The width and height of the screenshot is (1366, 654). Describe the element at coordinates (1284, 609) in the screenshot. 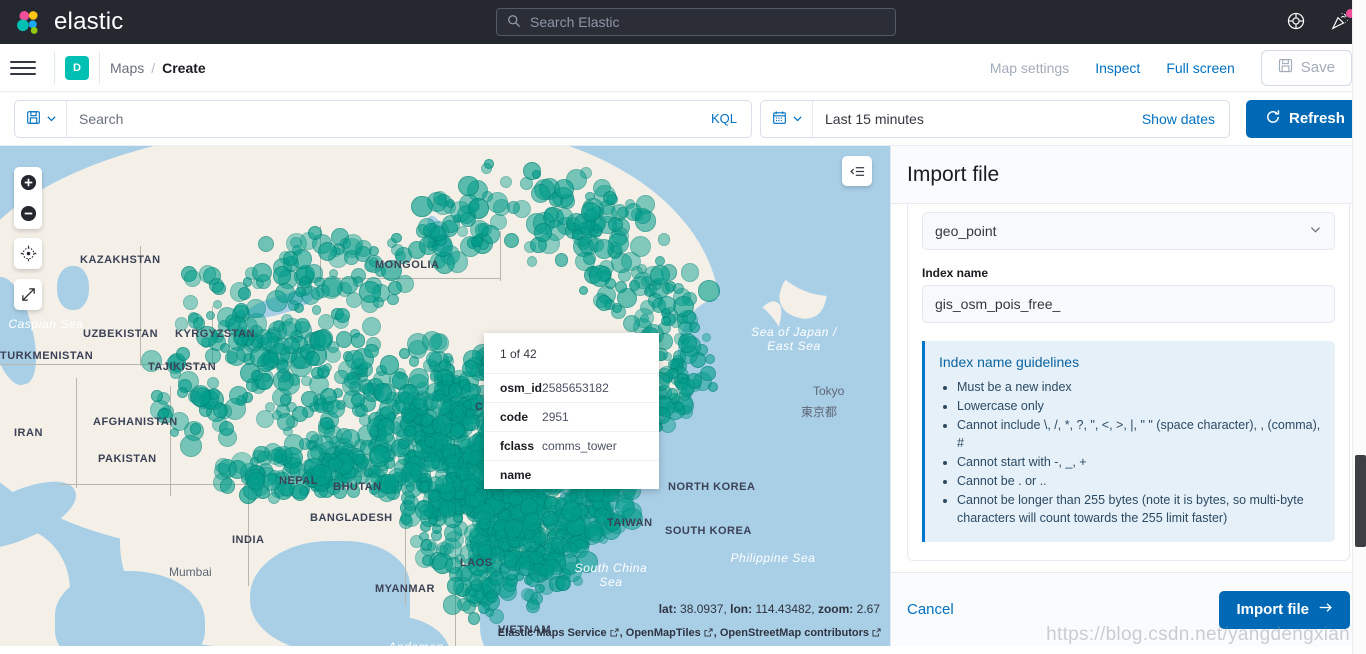

I see `import-file-button: Import file` at that location.